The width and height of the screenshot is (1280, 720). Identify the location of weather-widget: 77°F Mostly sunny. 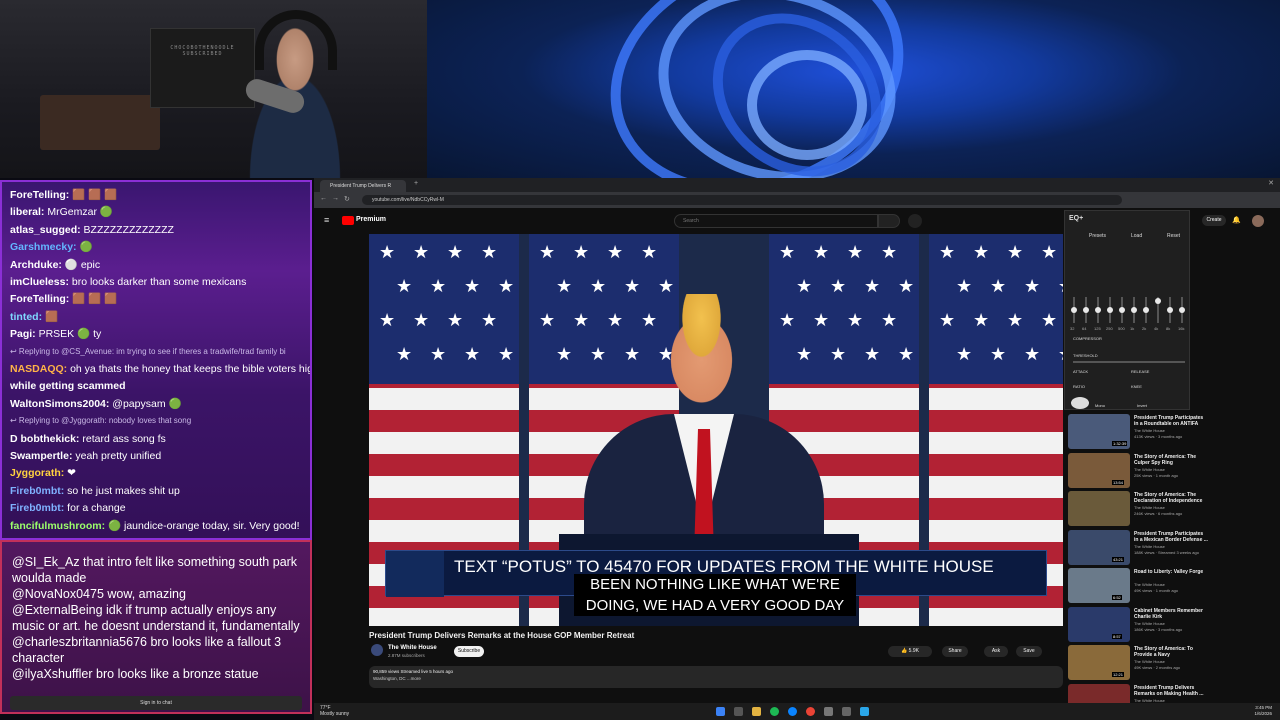
(334, 711).